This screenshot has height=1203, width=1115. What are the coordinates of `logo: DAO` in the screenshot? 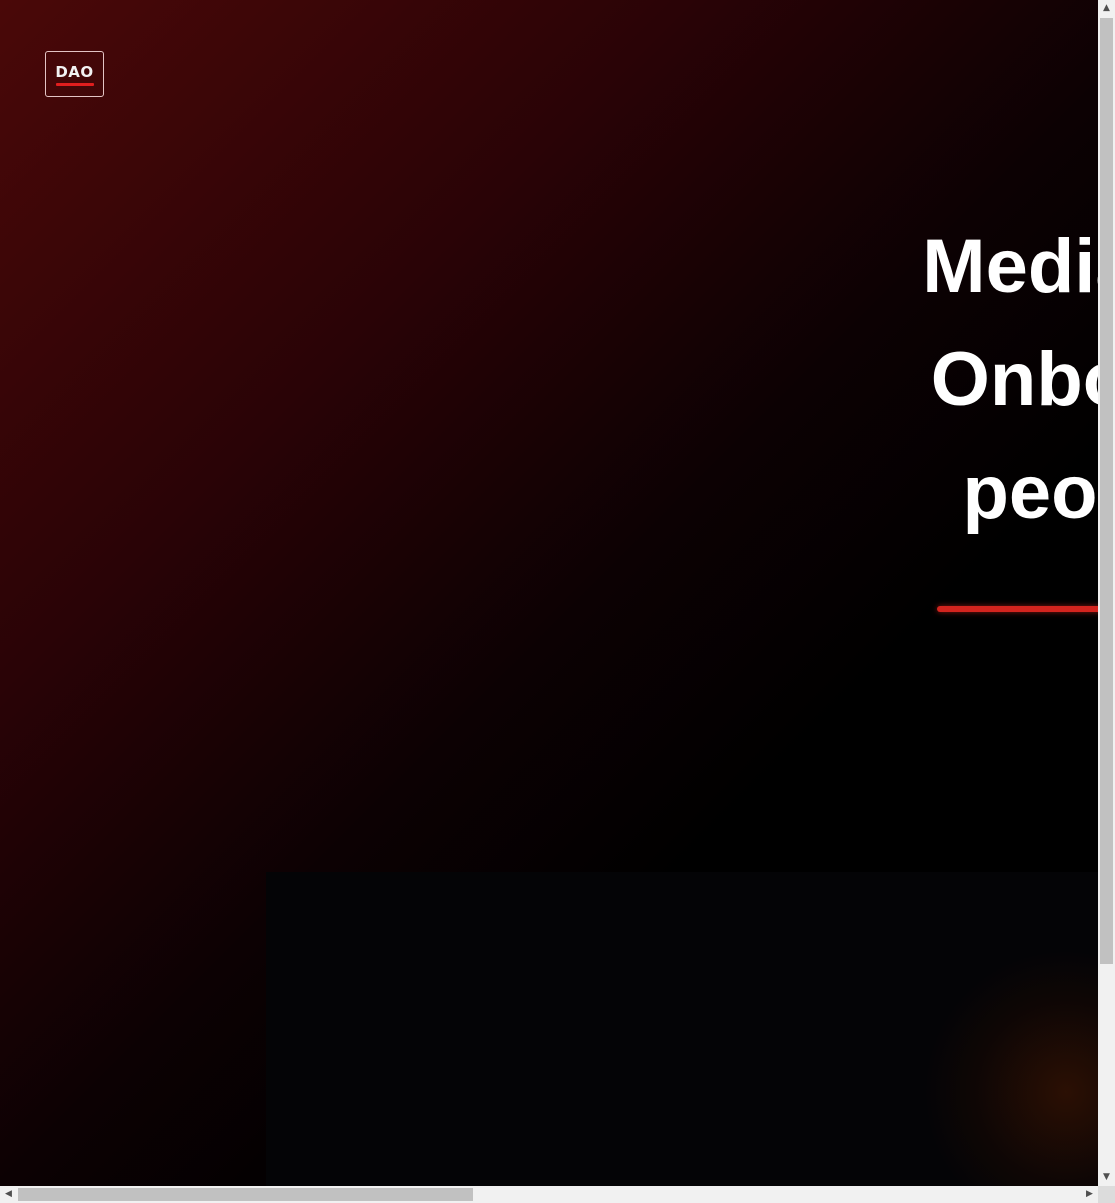 It's located at (74, 74).